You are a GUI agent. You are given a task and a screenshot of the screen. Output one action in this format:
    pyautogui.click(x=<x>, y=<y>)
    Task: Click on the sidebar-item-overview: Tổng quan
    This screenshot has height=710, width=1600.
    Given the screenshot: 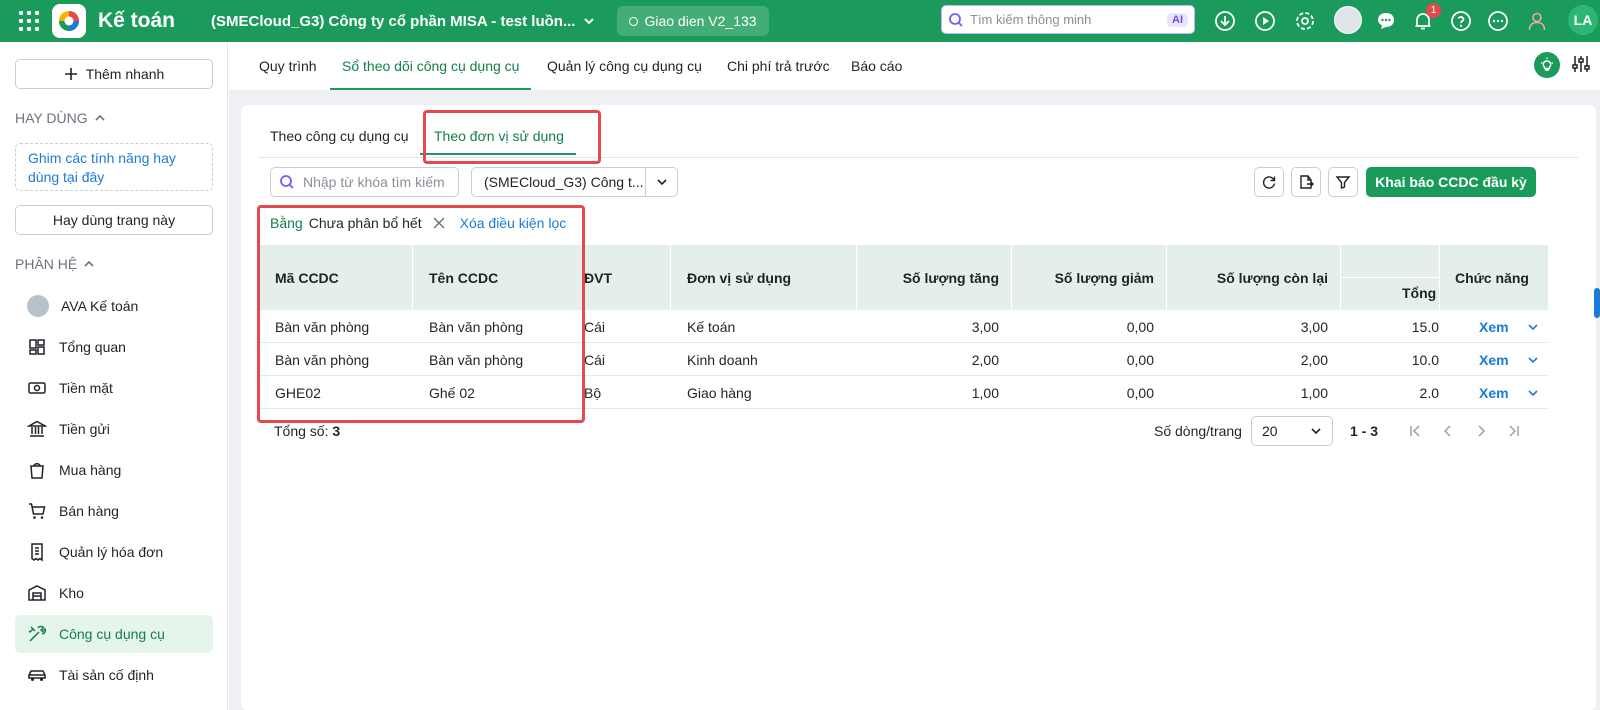 What is the action you would take?
    pyautogui.click(x=114, y=347)
    